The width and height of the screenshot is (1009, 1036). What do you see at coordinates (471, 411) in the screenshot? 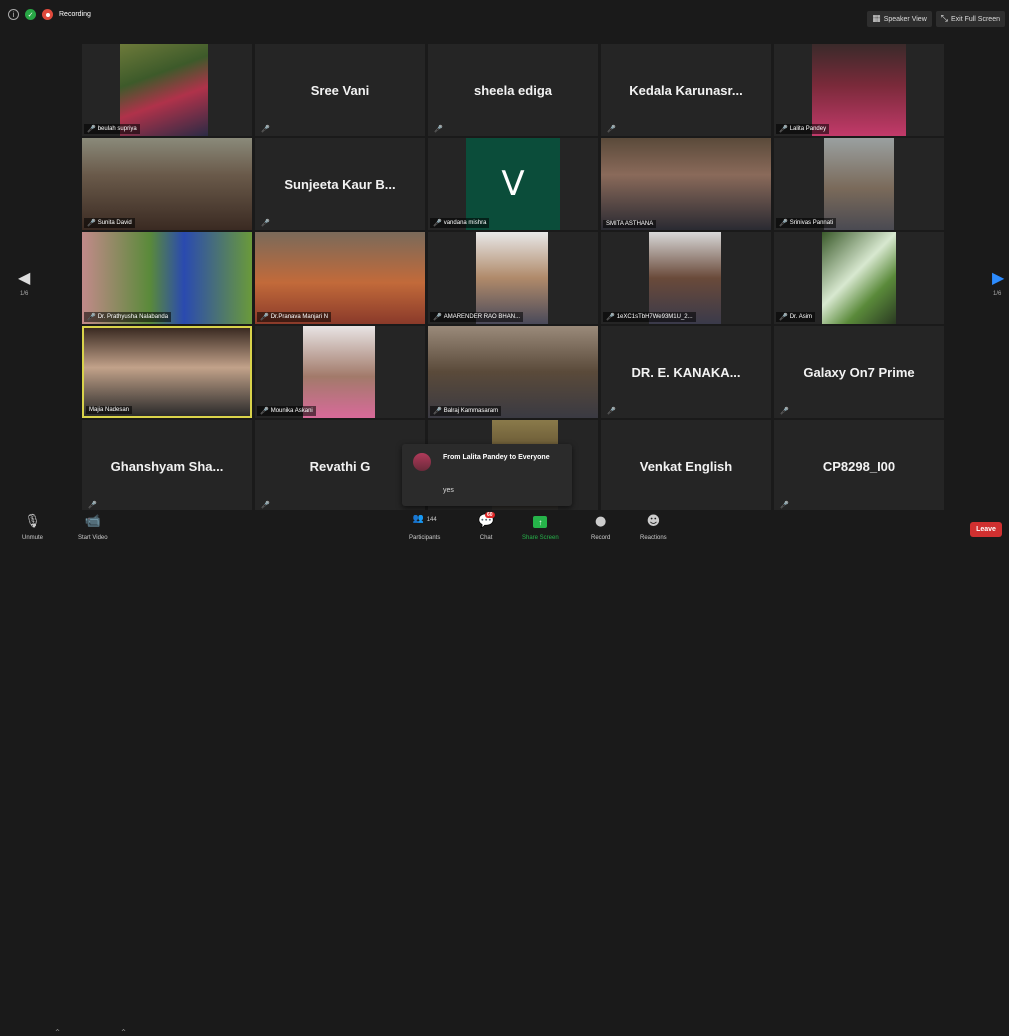
I see `participant-name: Balraj Kammasaram` at bounding box center [471, 411].